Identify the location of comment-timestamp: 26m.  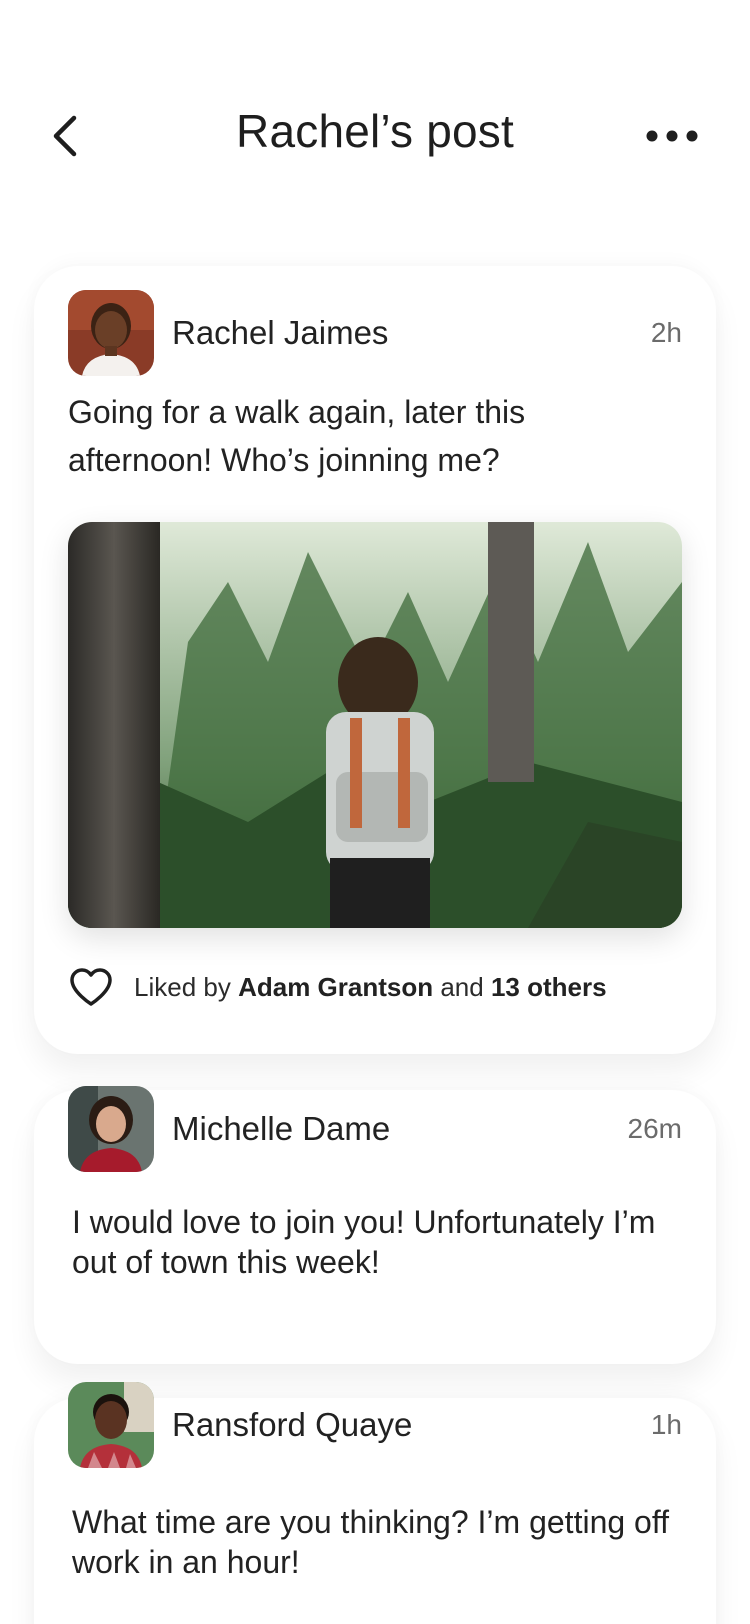
(654, 1128).